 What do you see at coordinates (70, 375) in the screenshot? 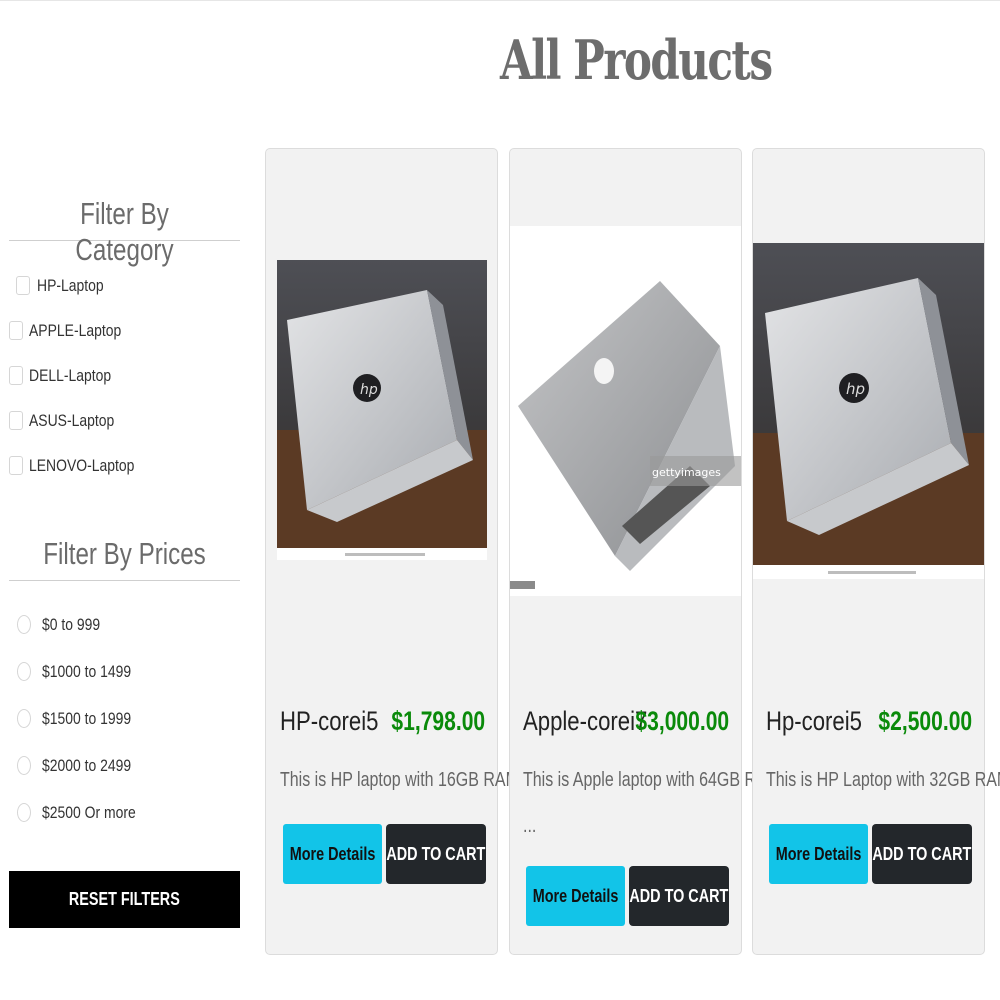
I see `category-label: DELL-Laptop` at bounding box center [70, 375].